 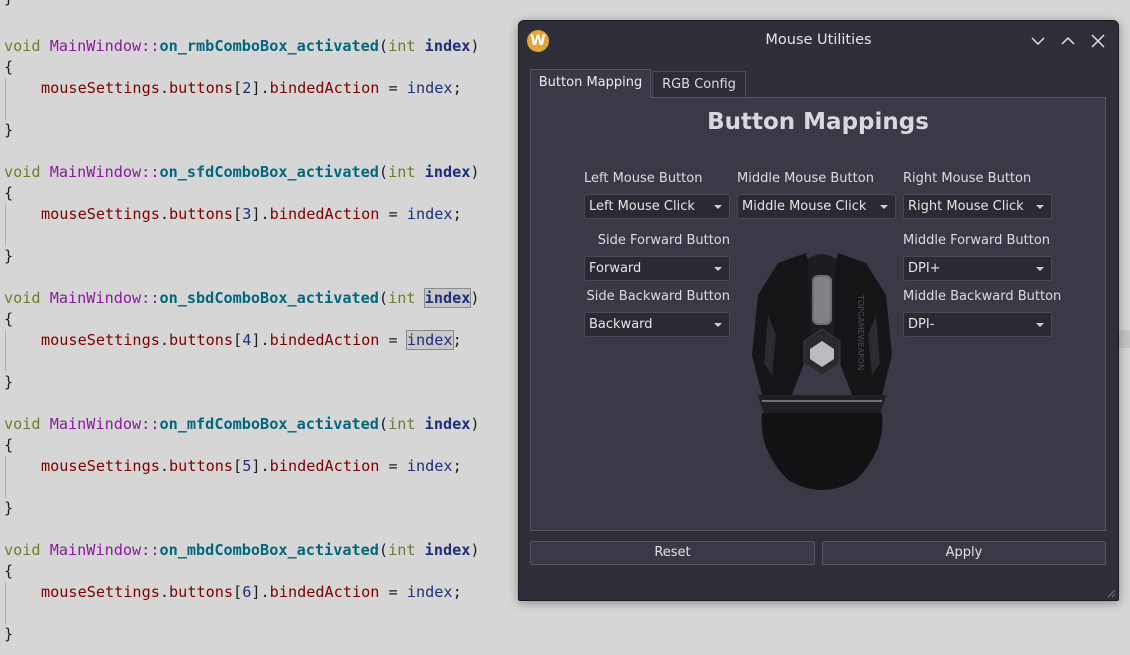 What do you see at coordinates (590, 83) in the screenshot?
I see `tab-button-mapping: Button Mapping` at bounding box center [590, 83].